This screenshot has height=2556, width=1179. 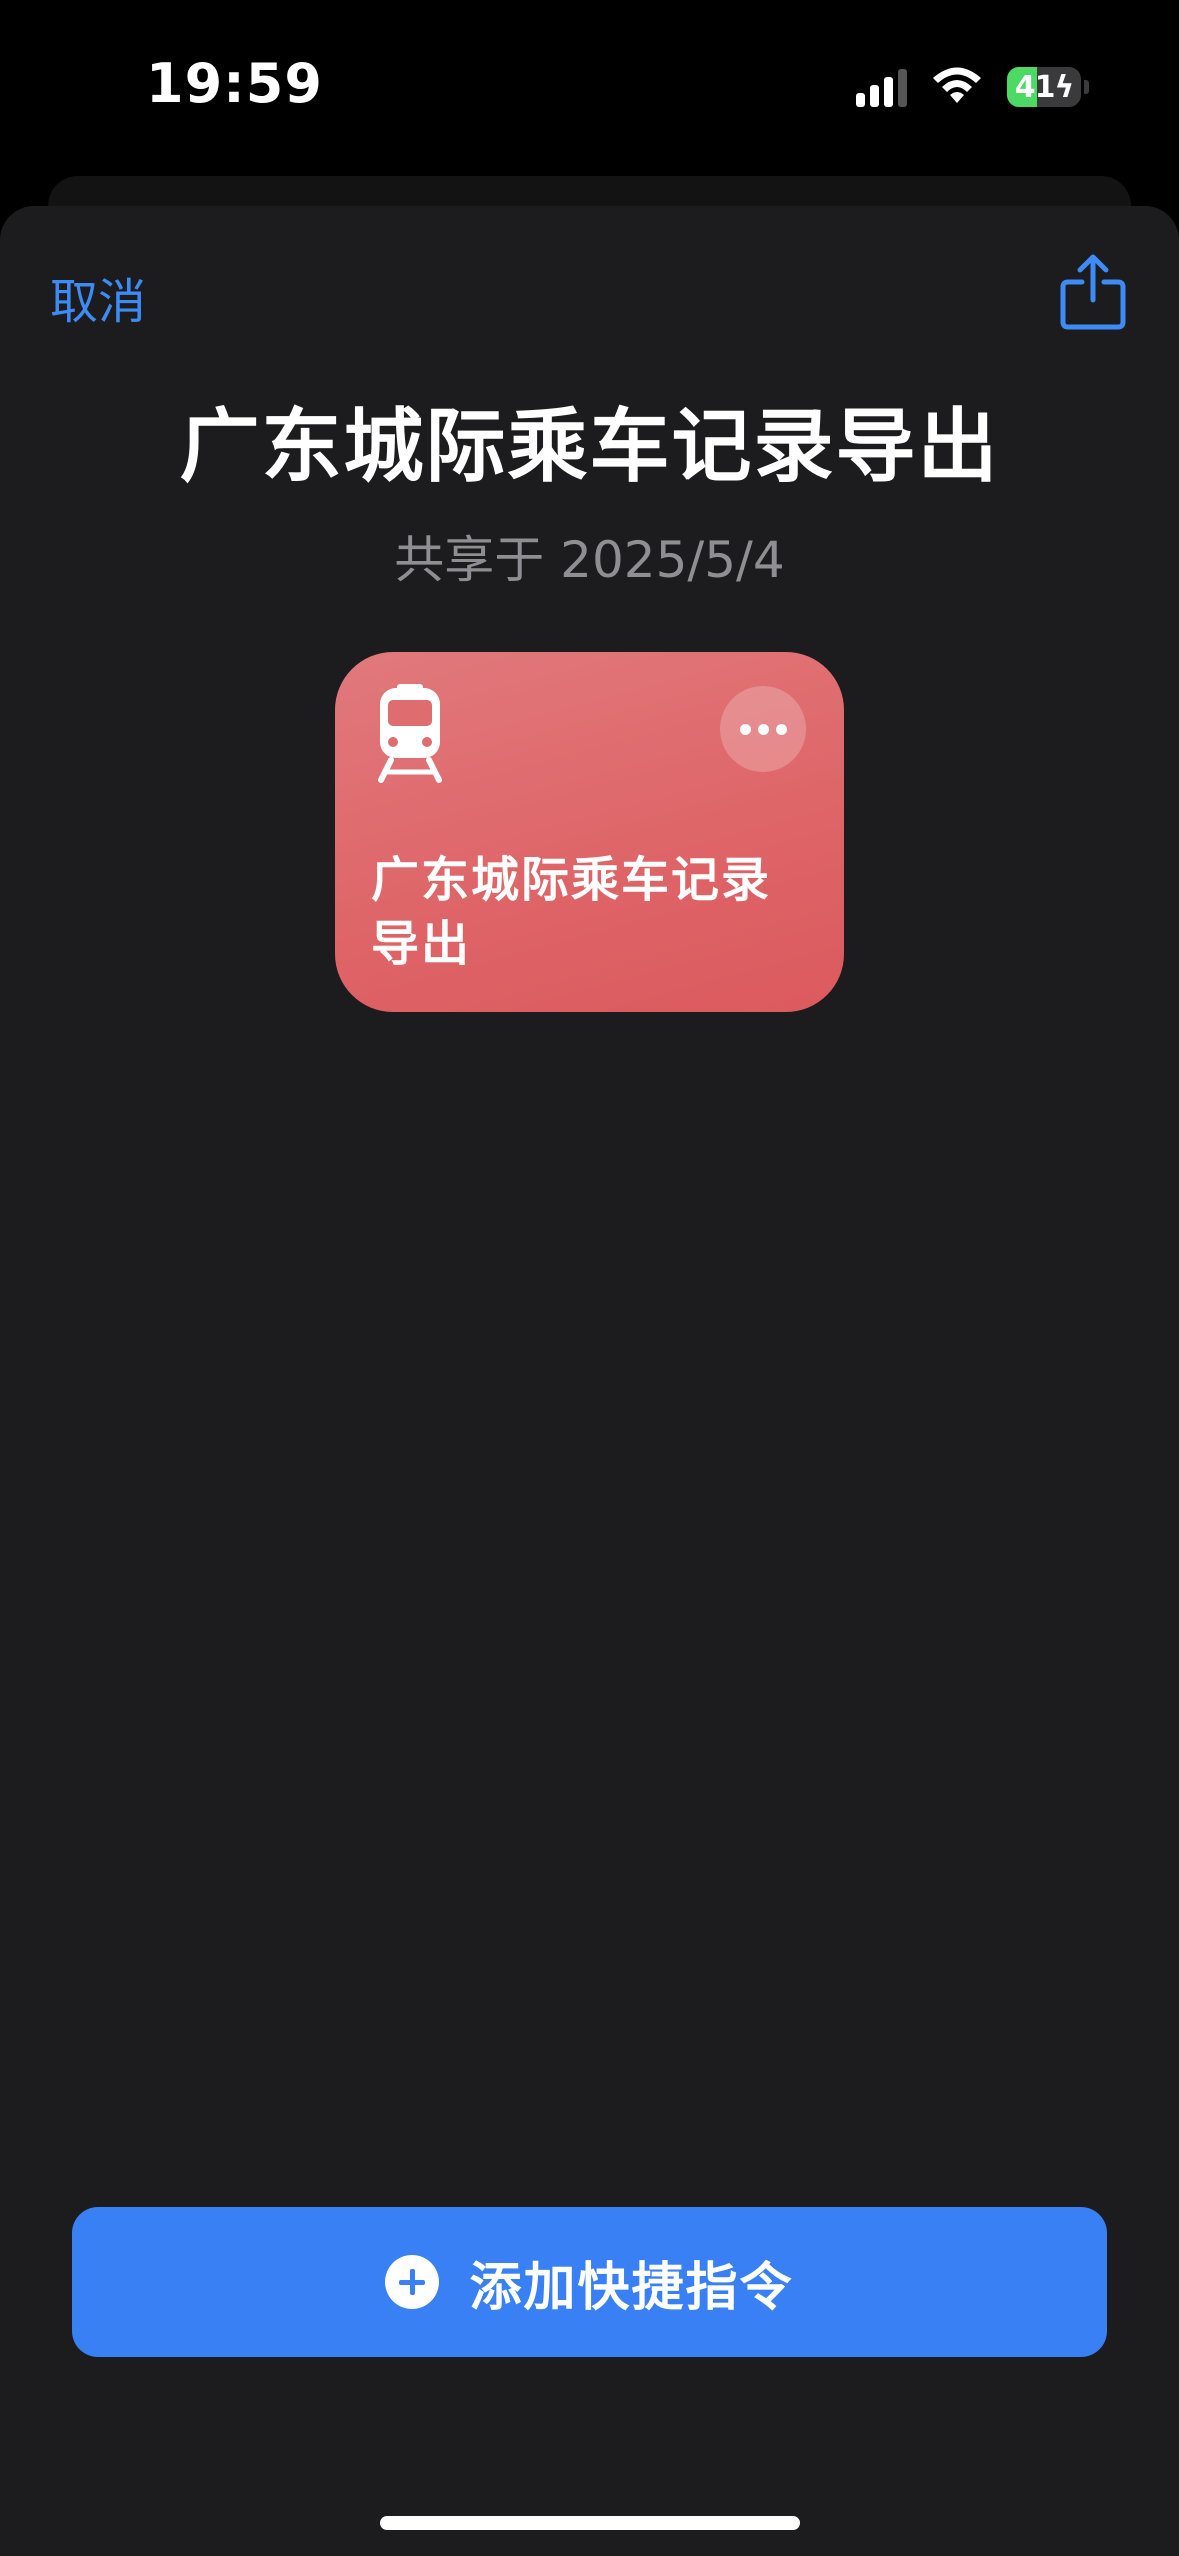 What do you see at coordinates (1086, 87) in the screenshot?
I see `battery-cap` at bounding box center [1086, 87].